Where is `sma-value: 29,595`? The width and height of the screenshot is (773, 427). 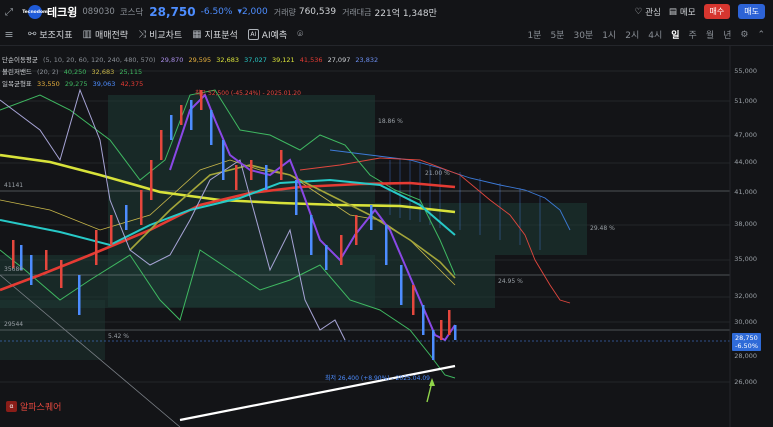 sma-value: 29,595 is located at coordinates (200, 60).